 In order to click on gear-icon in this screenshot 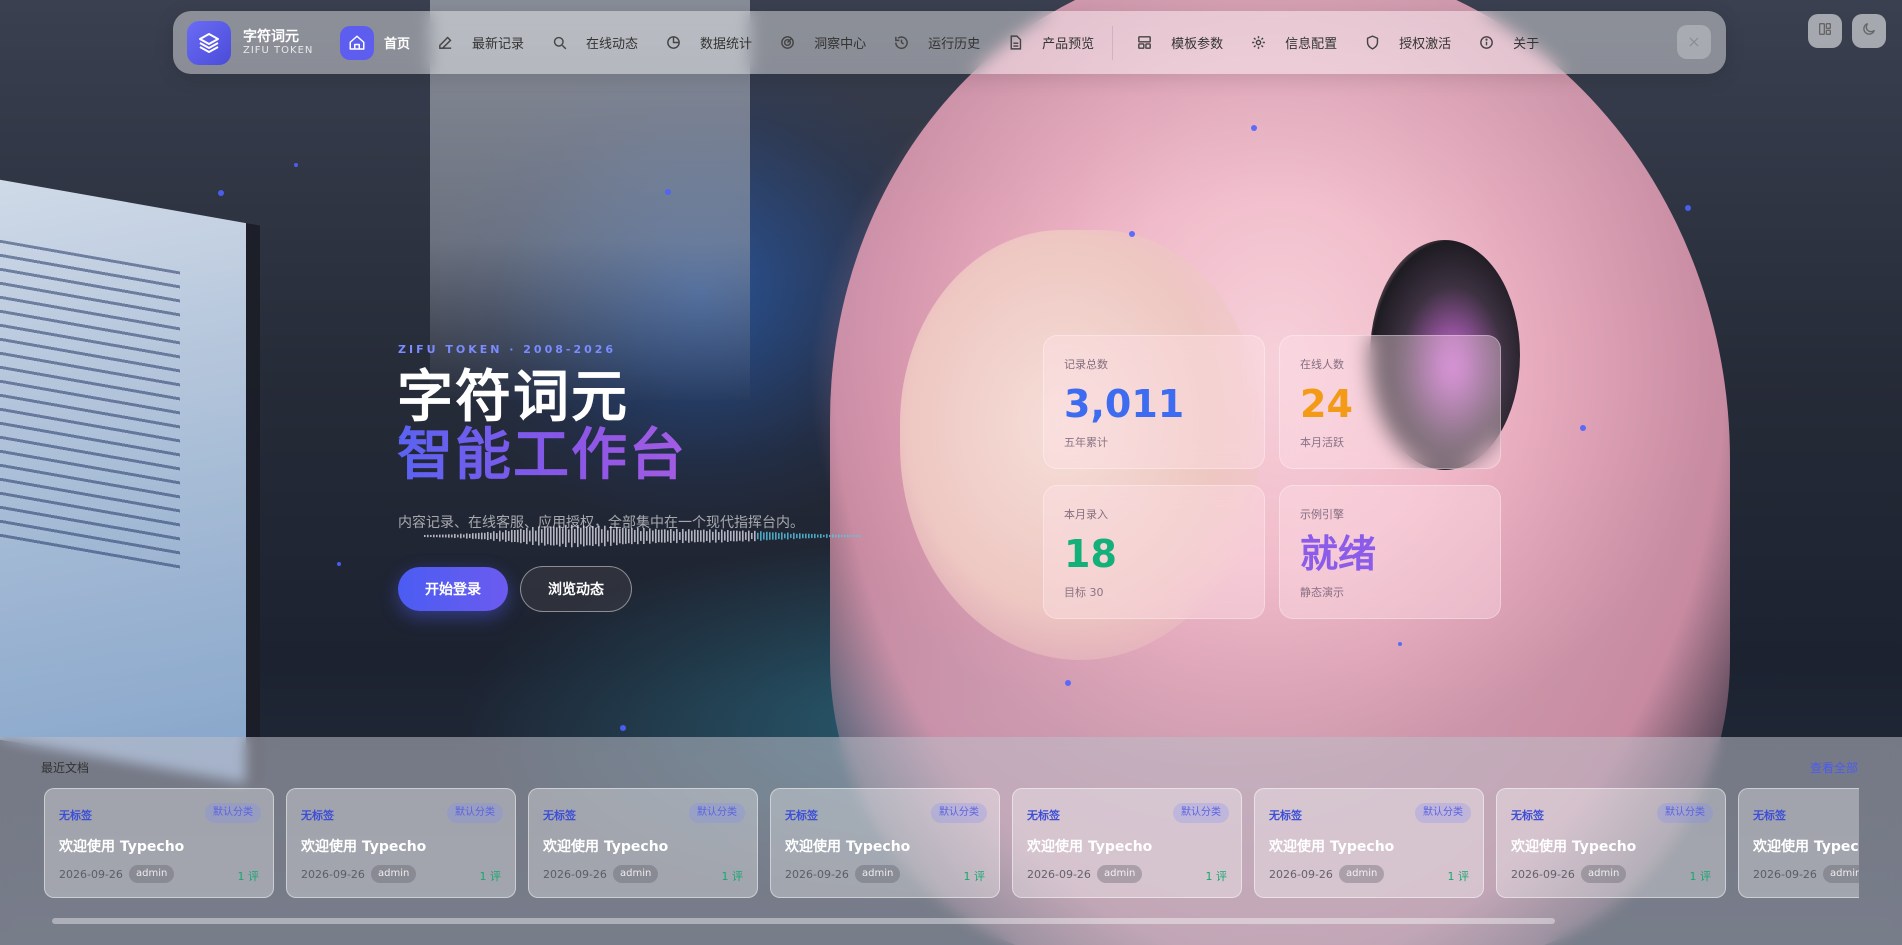, I will do `click(1258, 43)`.